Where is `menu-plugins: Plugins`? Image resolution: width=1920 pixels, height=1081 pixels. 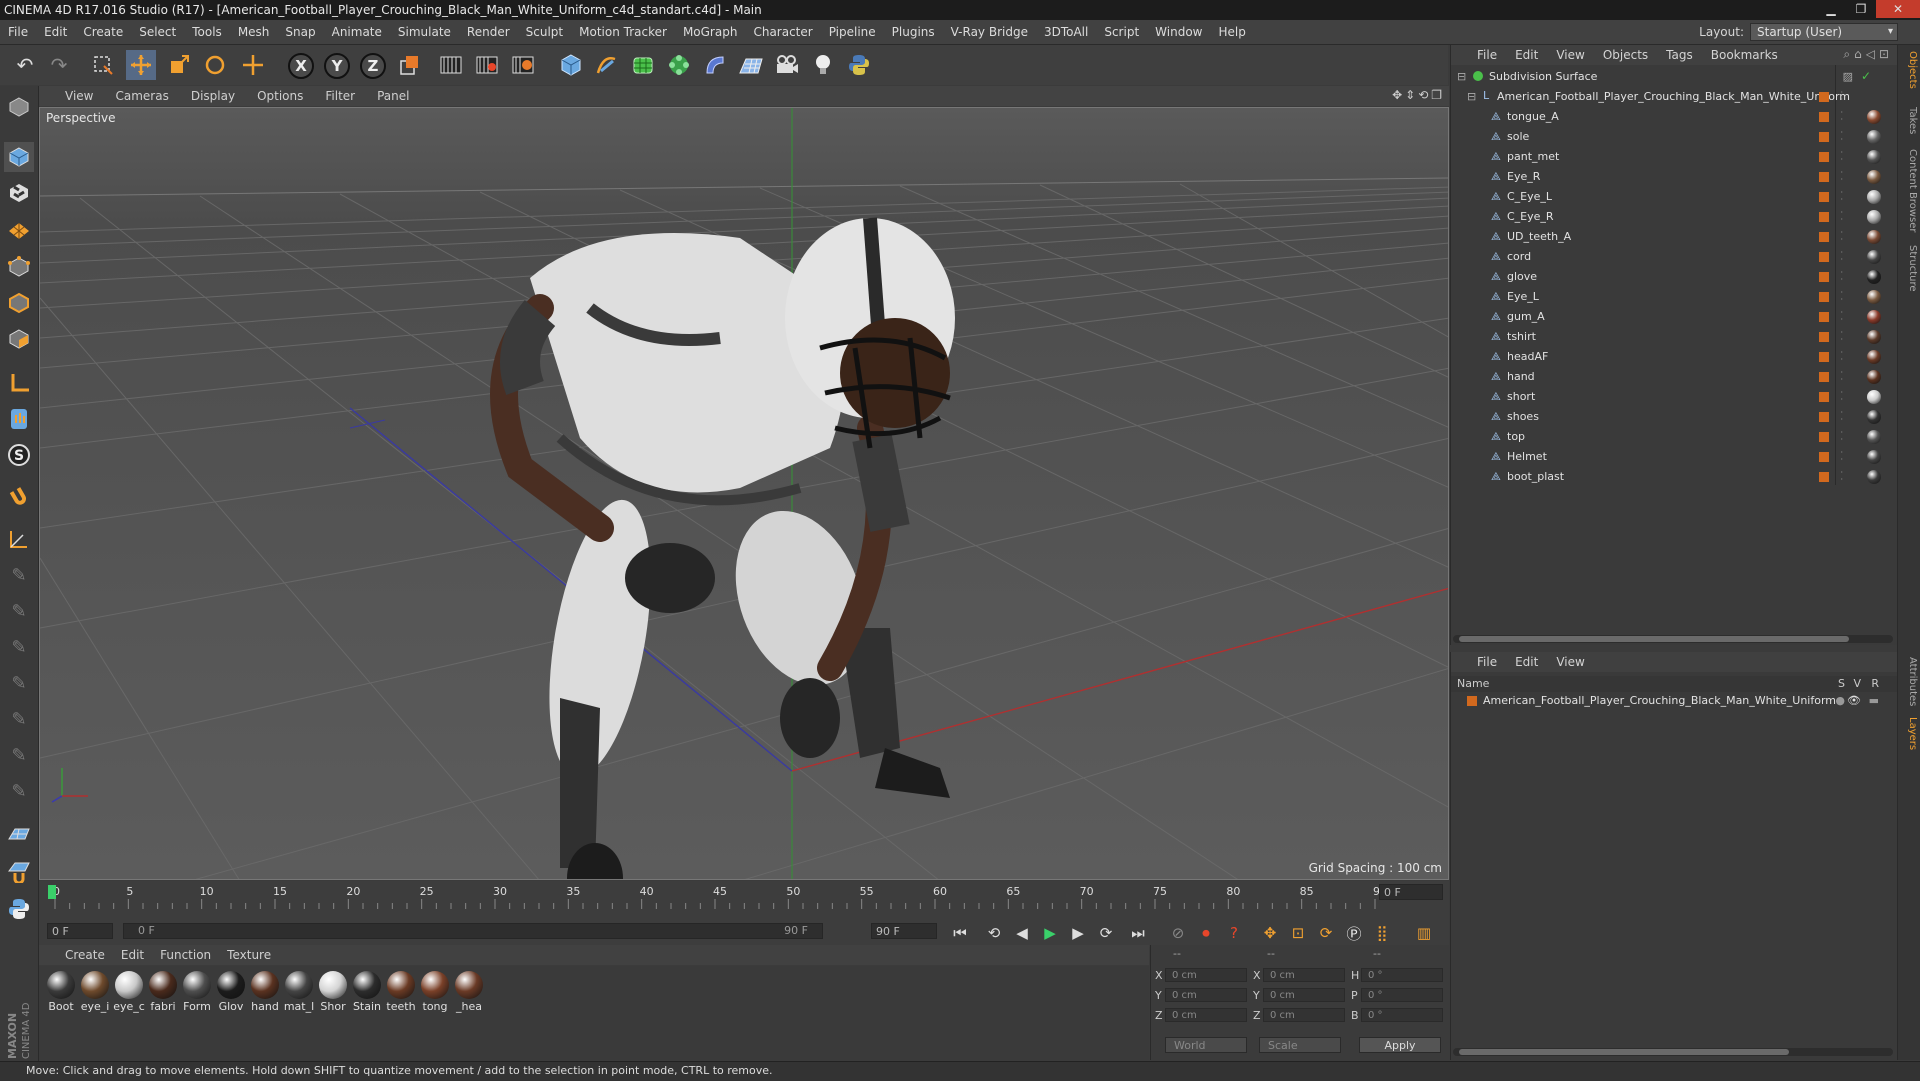
menu-plugins: Plugins is located at coordinates (913, 32).